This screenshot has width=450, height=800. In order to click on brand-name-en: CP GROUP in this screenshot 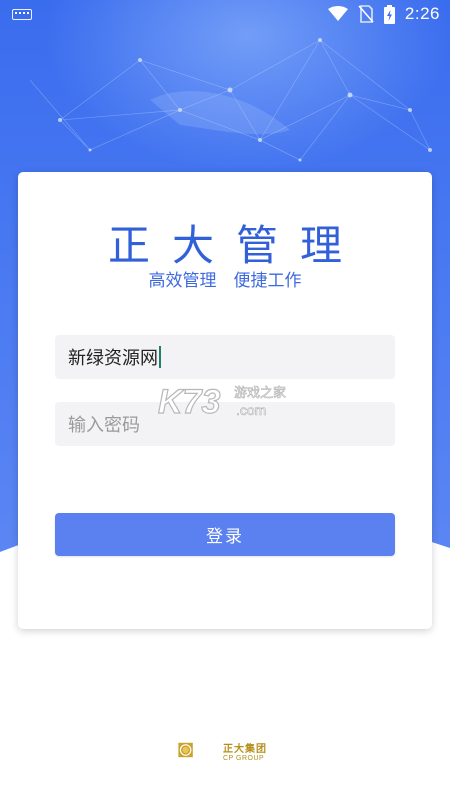, I will do `click(244, 758)`.